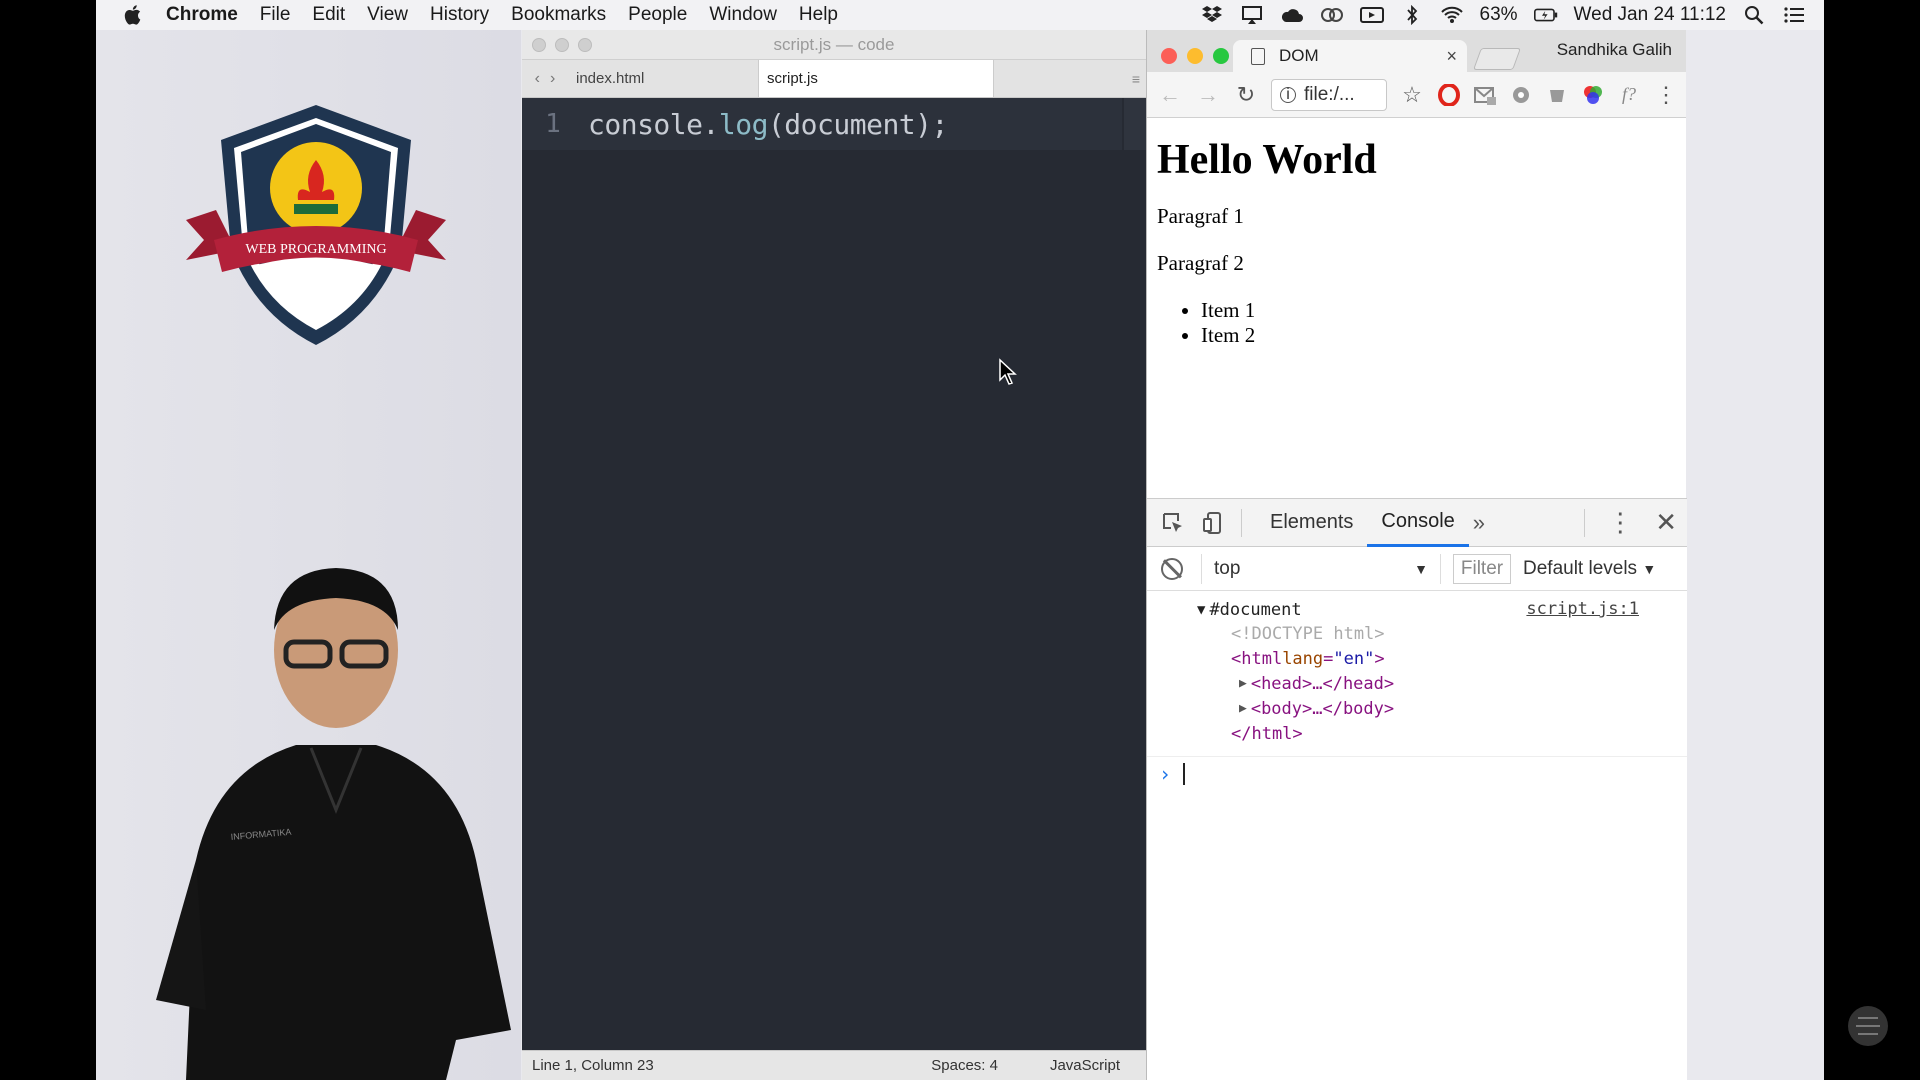 The width and height of the screenshot is (1920, 1080). I want to click on editor-titlebar: script.js — code, so click(834, 45).